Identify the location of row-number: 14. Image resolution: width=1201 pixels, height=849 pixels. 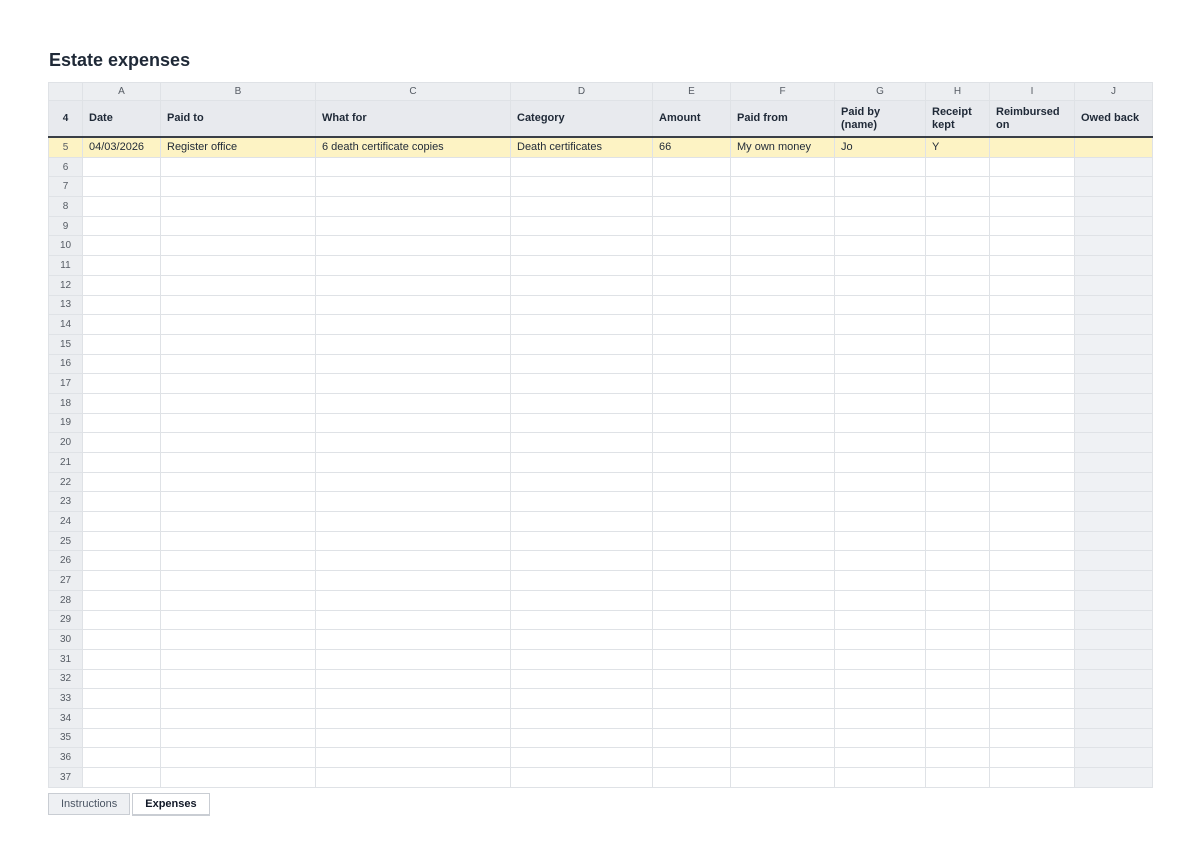
(65, 324).